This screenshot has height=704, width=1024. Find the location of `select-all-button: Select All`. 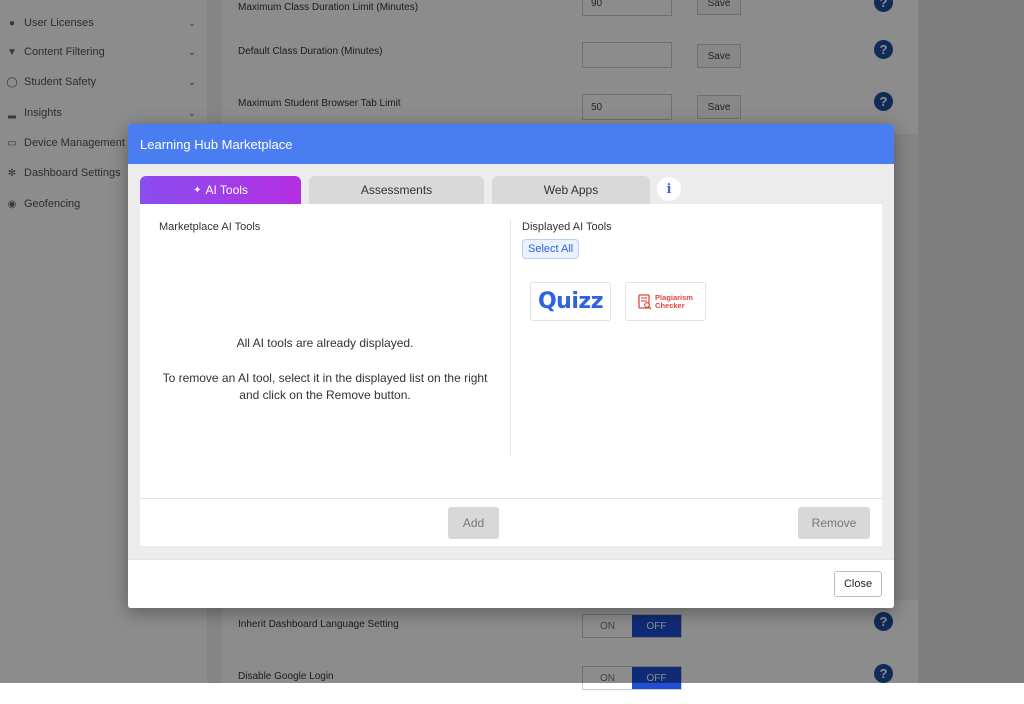

select-all-button: Select All is located at coordinates (551, 249).